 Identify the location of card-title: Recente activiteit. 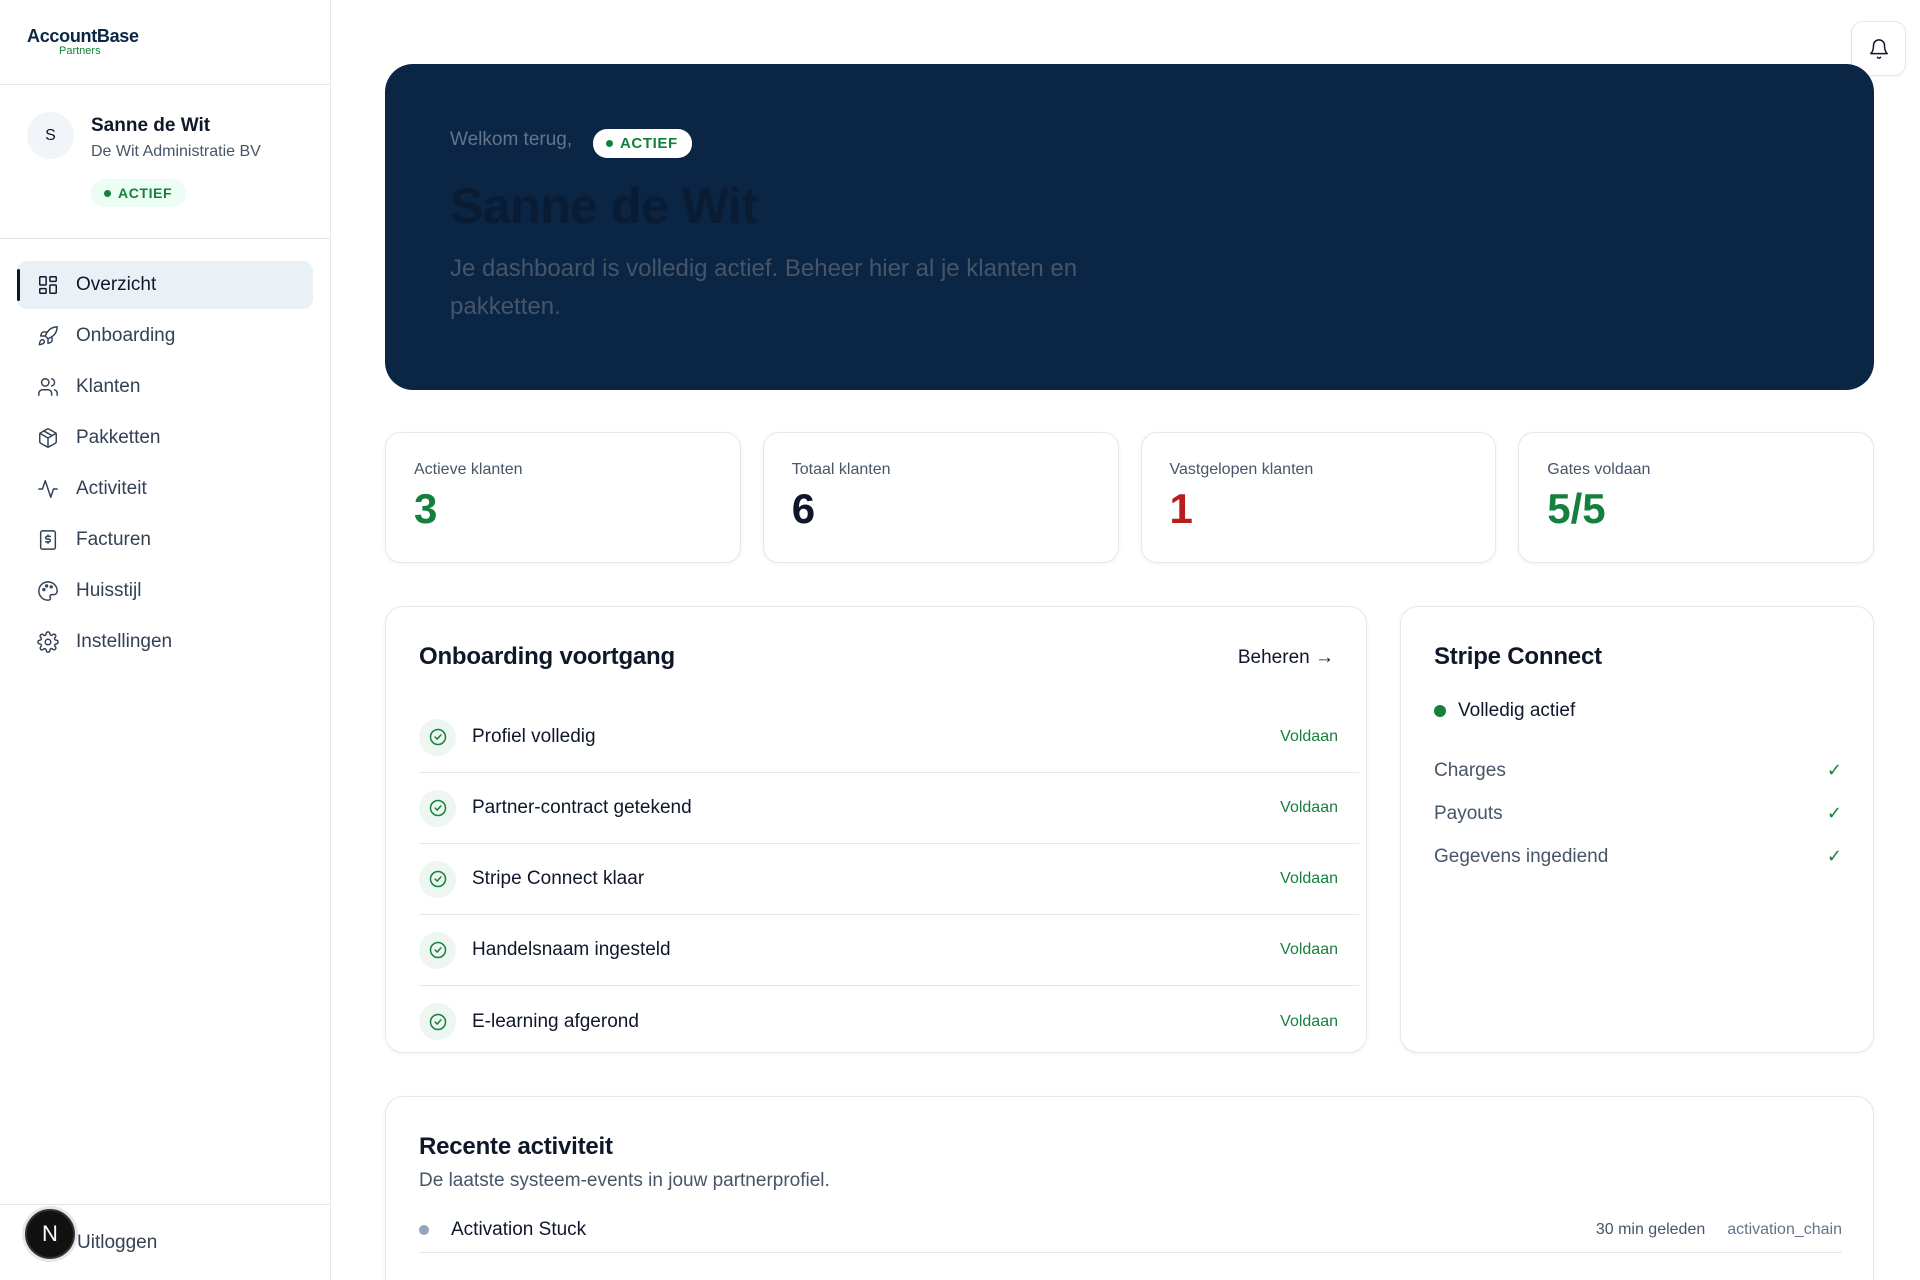
(516, 1146).